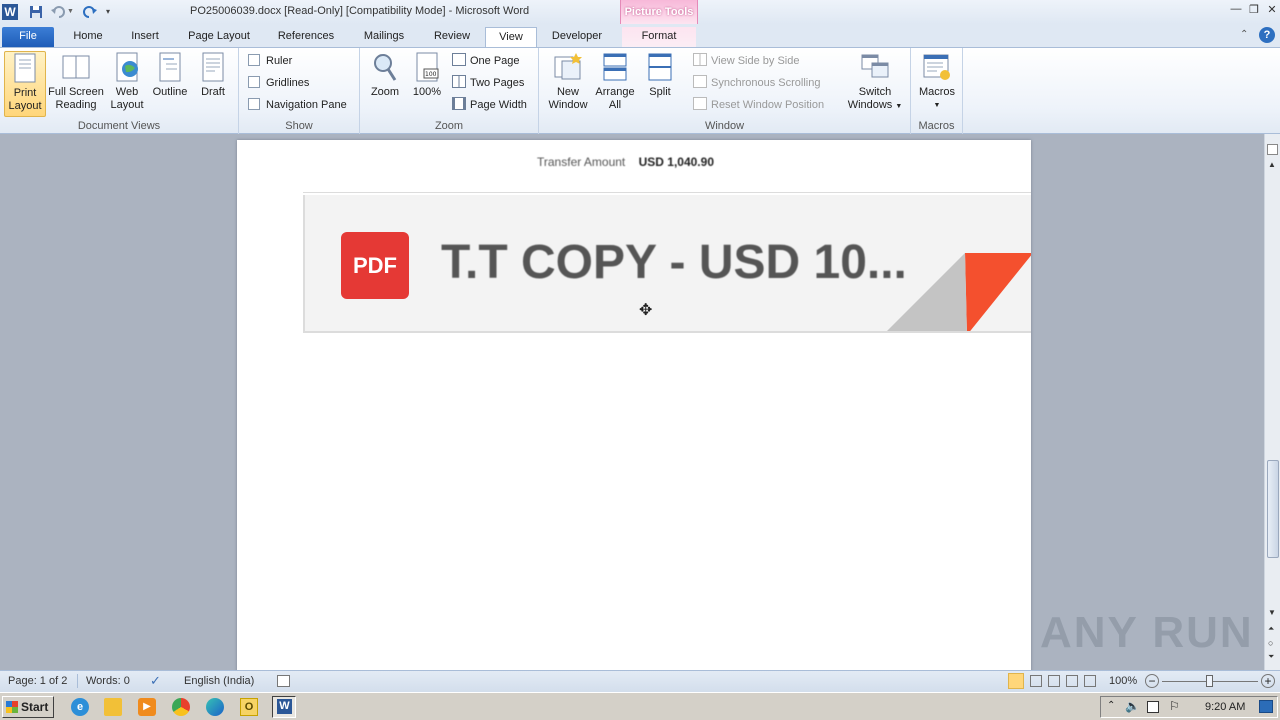  What do you see at coordinates (746, 61) in the screenshot?
I see `view-side-by-side-button: View Side by Side` at bounding box center [746, 61].